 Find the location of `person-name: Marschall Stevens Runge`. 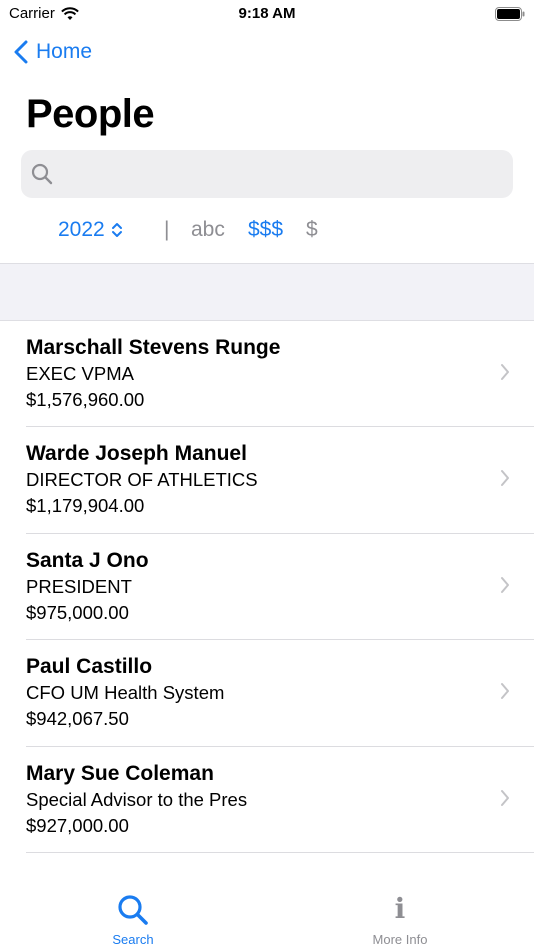

person-name: Marschall Stevens Runge is located at coordinates (153, 347).